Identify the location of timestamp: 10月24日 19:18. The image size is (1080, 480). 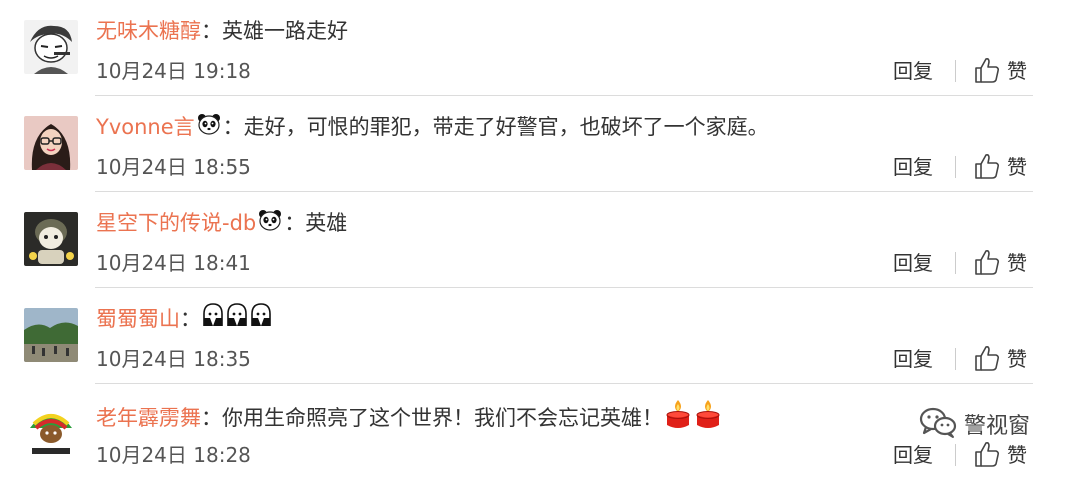
(173, 71).